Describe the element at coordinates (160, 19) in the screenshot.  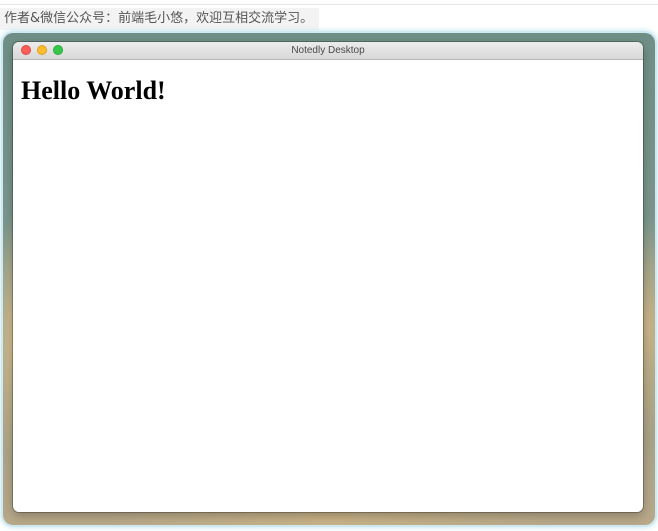
I see `author-caption: 作者&微信公众号：前端毛小悠，欢迎互相交流学习。` at that location.